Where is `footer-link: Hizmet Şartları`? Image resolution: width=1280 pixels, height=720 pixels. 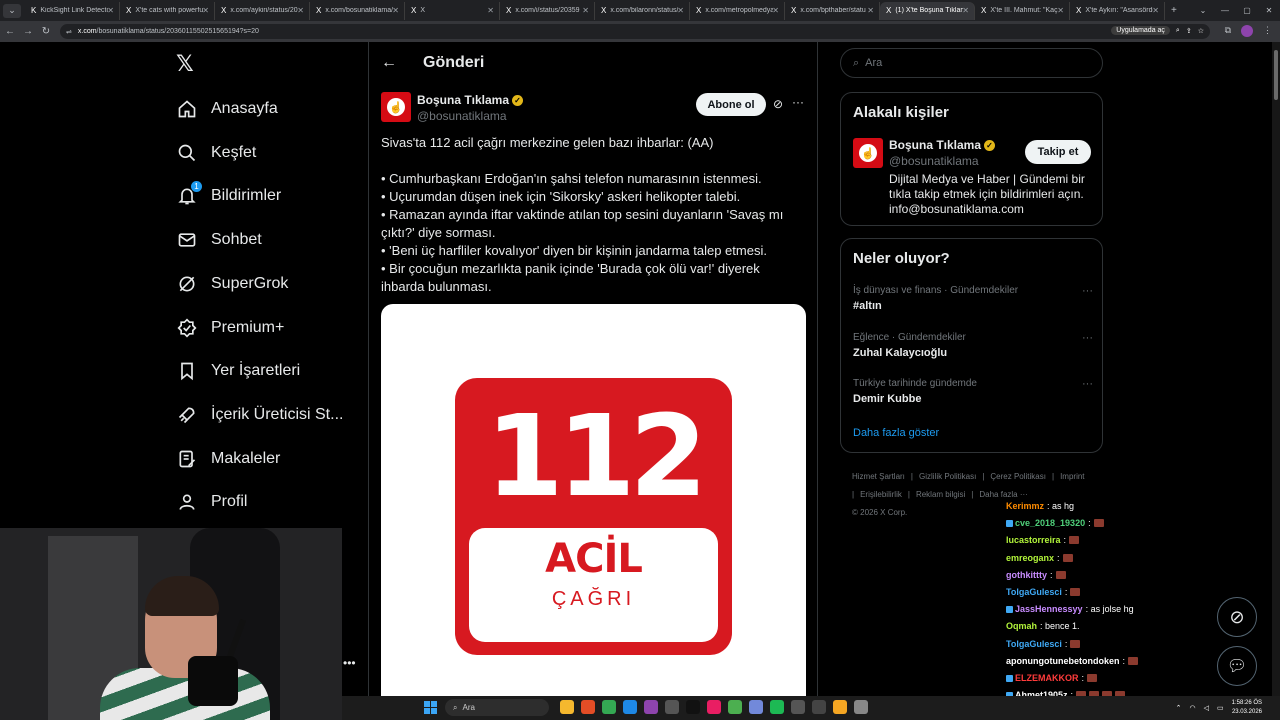 footer-link: Hizmet Şartları is located at coordinates (878, 476).